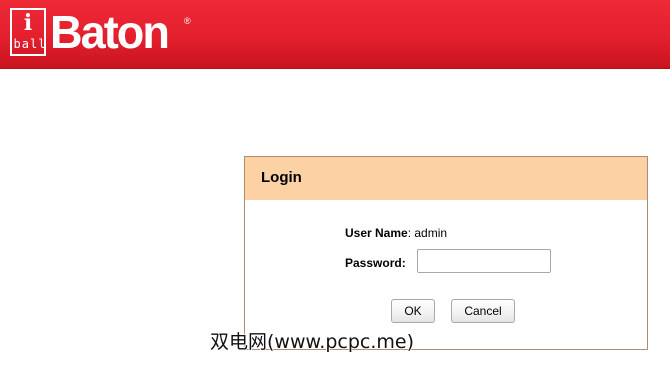 Image resolution: width=670 pixels, height=366 pixels. Describe the element at coordinates (28, 23) in the screenshot. I see `logo-i: i` at that location.